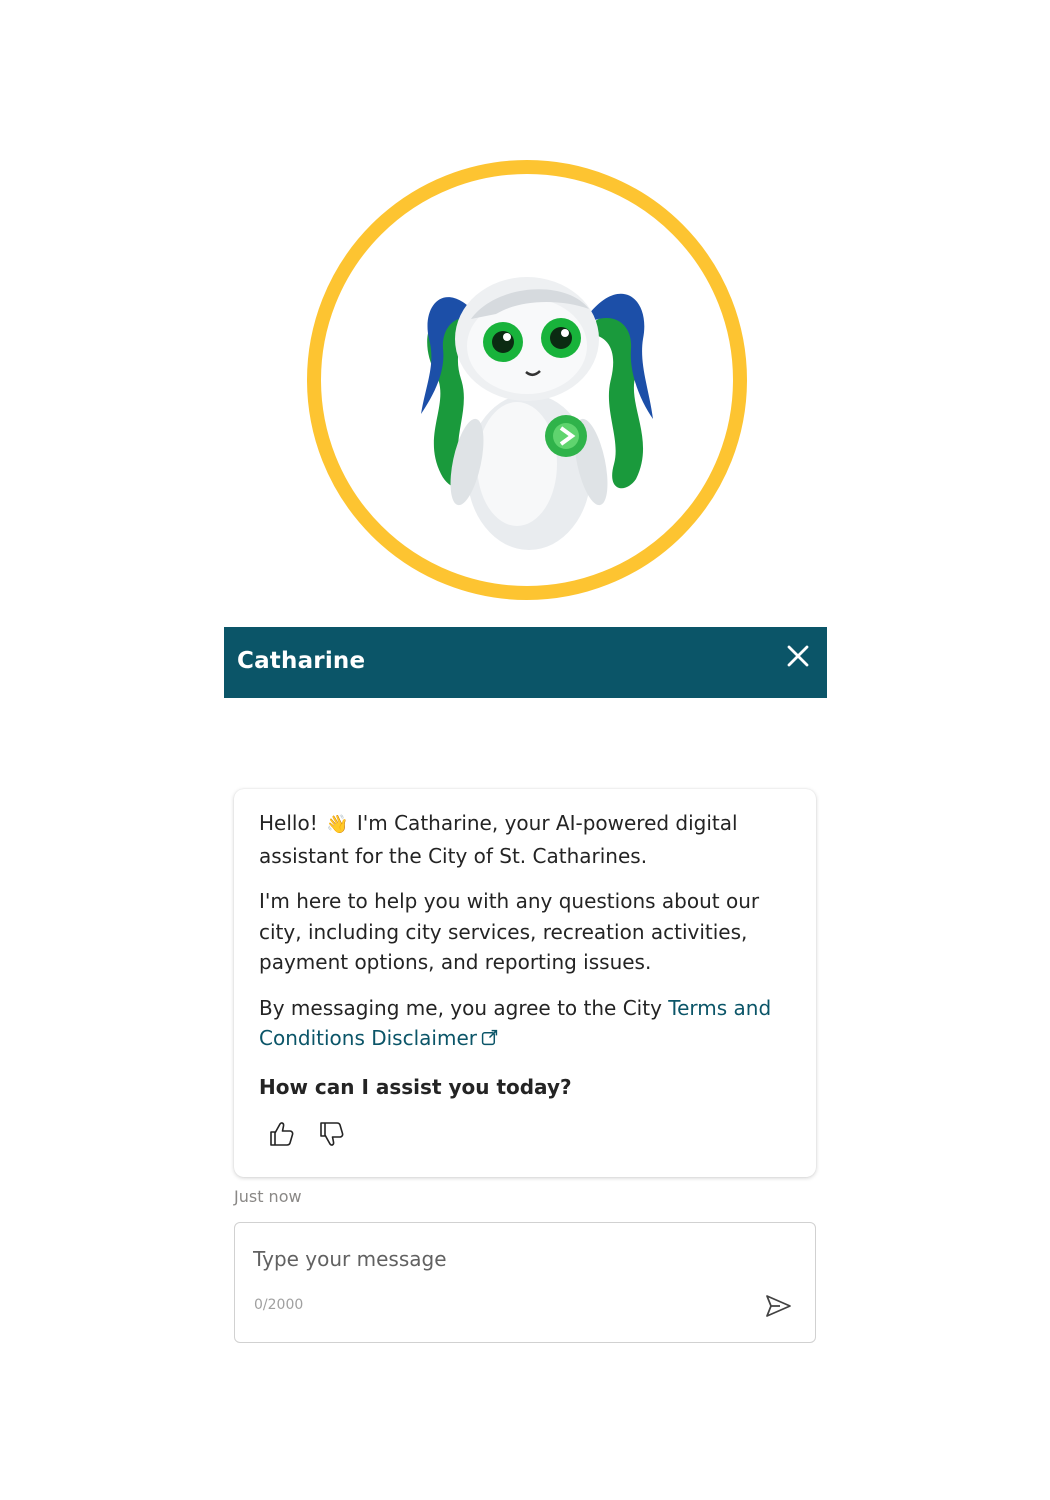 The image size is (1050, 1500). I want to click on message-composer: 0/2000, so click(525, 1282).